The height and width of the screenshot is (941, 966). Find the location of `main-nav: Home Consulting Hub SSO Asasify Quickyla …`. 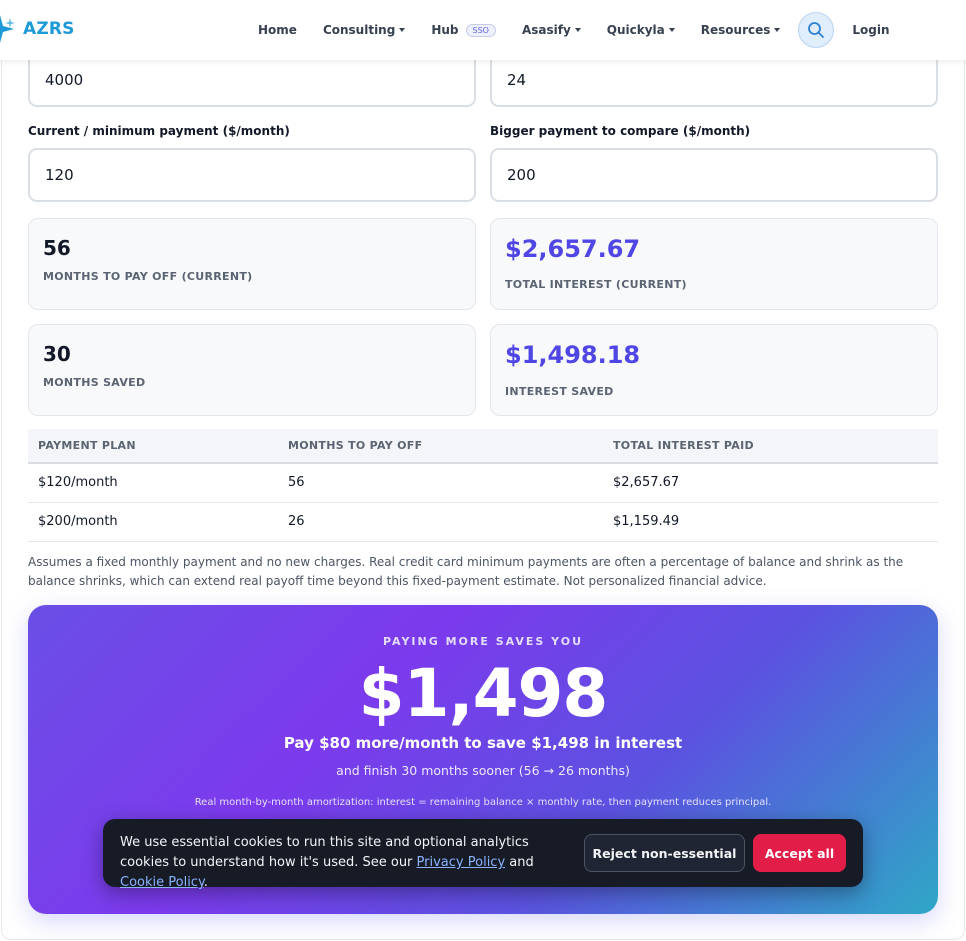

main-nav: Home Consulting Hub SSO Asasify Quickyla … is located at coordinates (587, 30).